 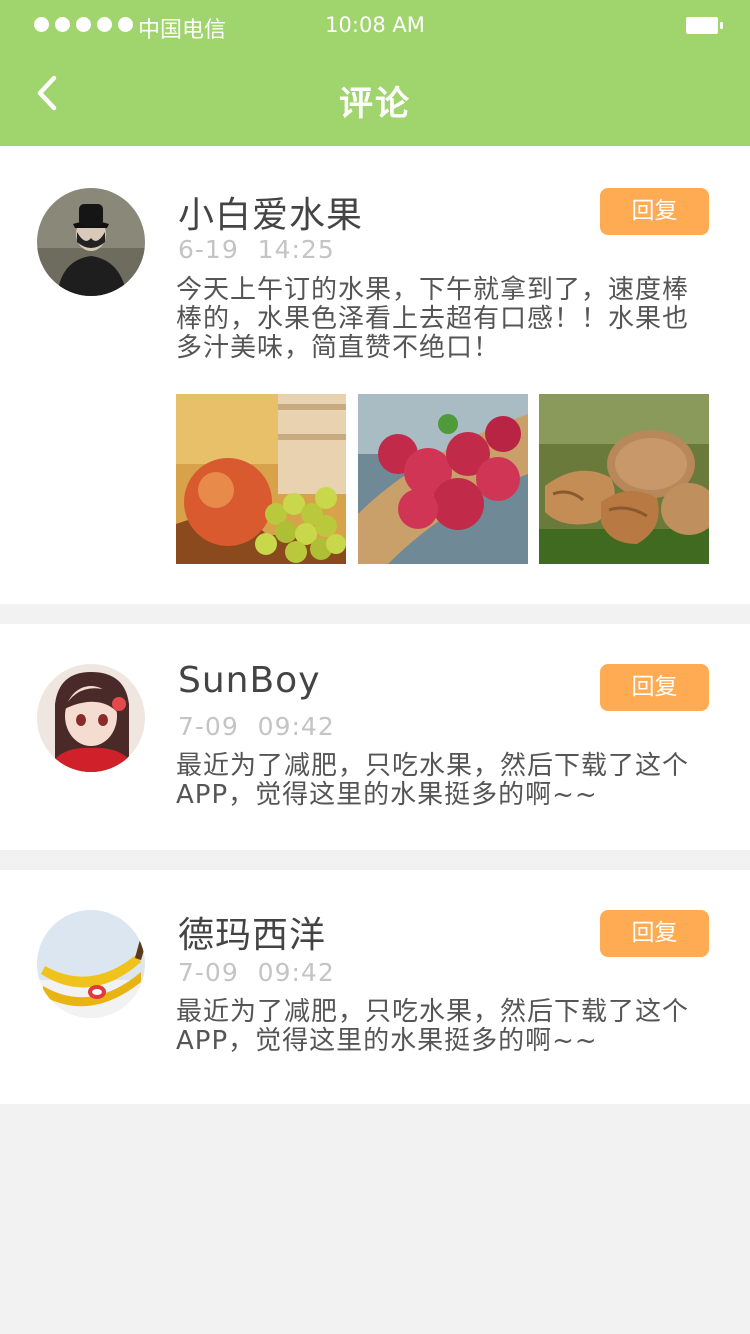 What do you see at coordinates (261, 479) in the screenshot?
I see `apple-grapes-photo` at bounding box center [261, 479].